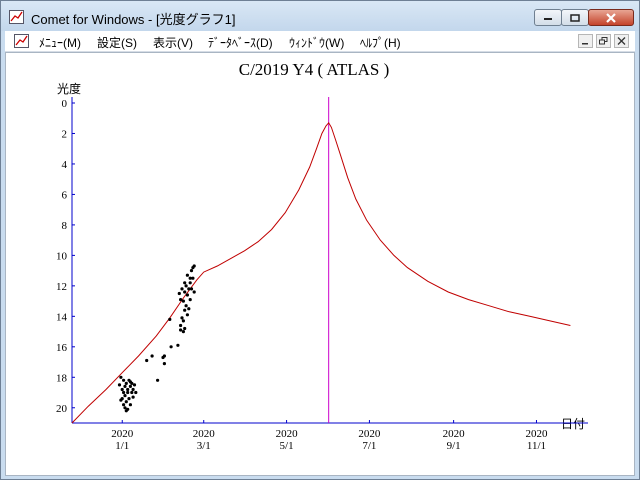 The width and height of the screenshot is (640, 480). I want to click on x-axis-label: 日付, so click(573, 424).